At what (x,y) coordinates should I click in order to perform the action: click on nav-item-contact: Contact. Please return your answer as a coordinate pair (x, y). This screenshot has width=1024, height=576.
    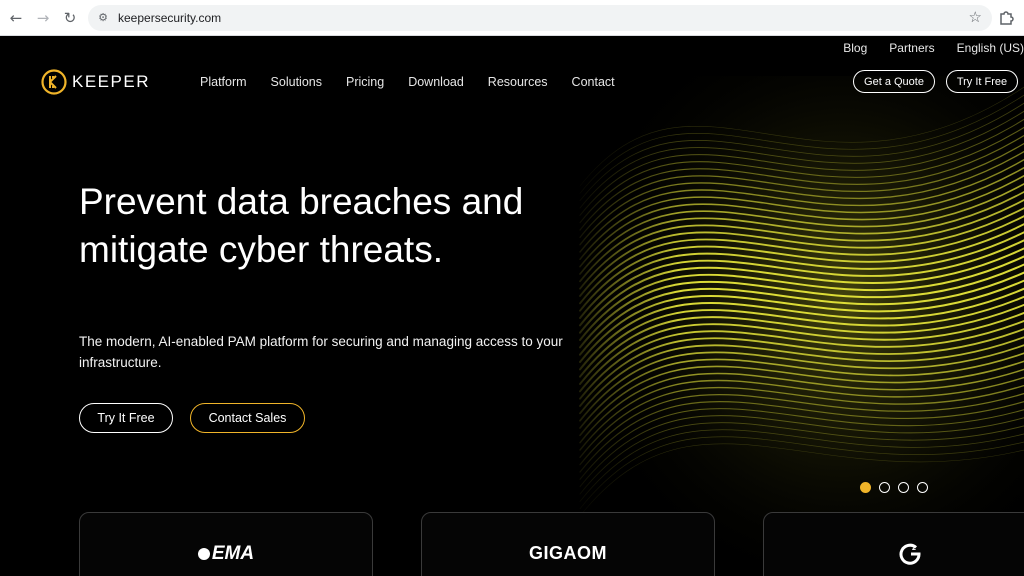
    Looking at the image, I should click on (593, 82).